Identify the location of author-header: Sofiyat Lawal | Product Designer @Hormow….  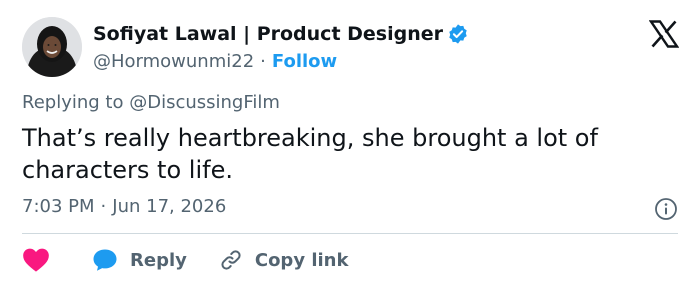
(281, 47).